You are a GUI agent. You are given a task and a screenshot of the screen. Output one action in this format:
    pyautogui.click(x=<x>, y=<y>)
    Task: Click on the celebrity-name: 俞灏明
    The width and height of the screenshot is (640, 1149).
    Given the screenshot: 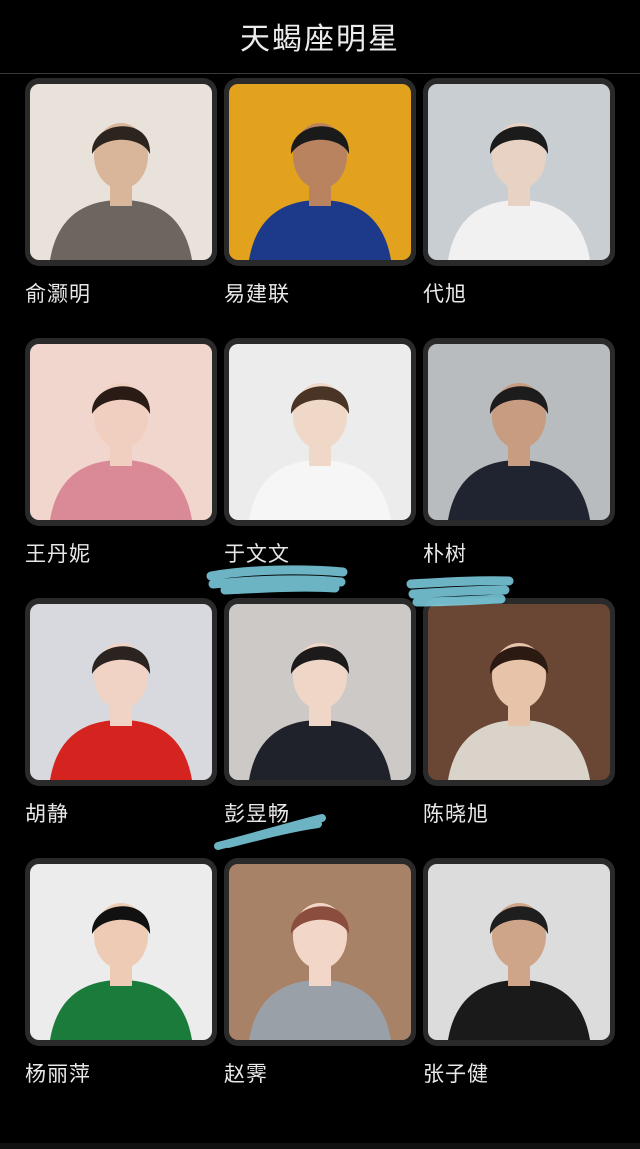 What is the action you would take?
    pyautogui.click(x=58, y=294)
    